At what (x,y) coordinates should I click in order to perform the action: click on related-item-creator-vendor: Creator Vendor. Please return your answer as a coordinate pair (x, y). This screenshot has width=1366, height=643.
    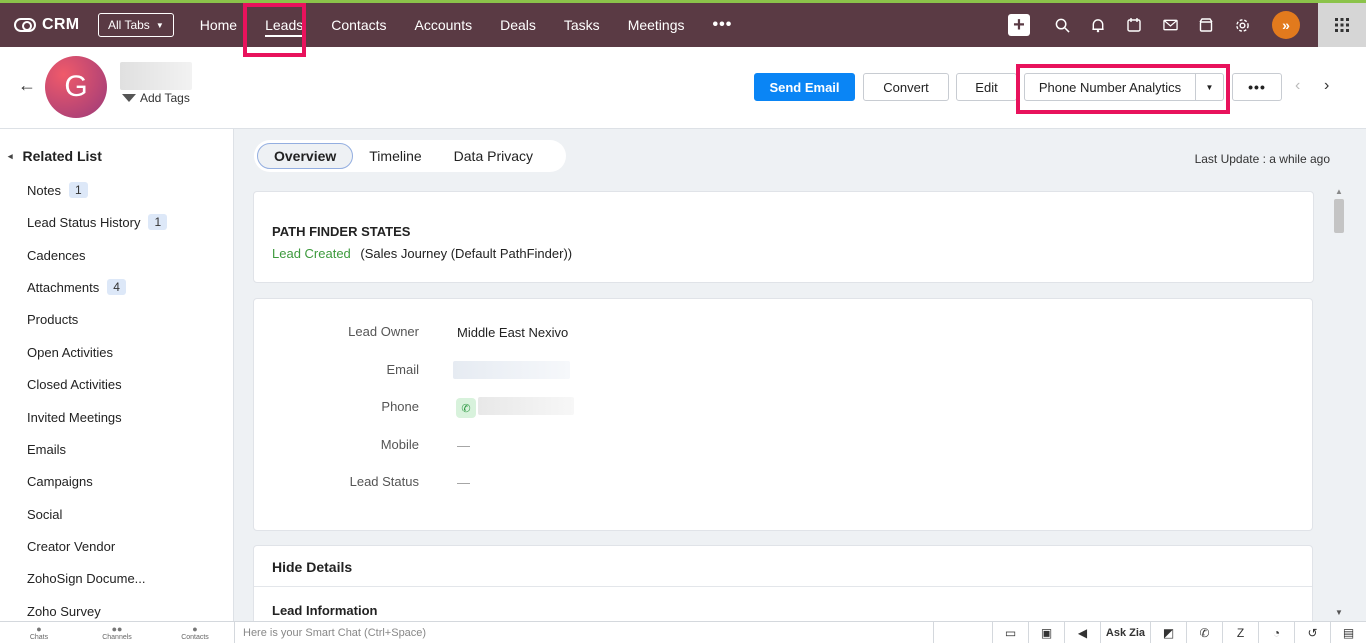
    Looking at the image, I should click on (71, 546).